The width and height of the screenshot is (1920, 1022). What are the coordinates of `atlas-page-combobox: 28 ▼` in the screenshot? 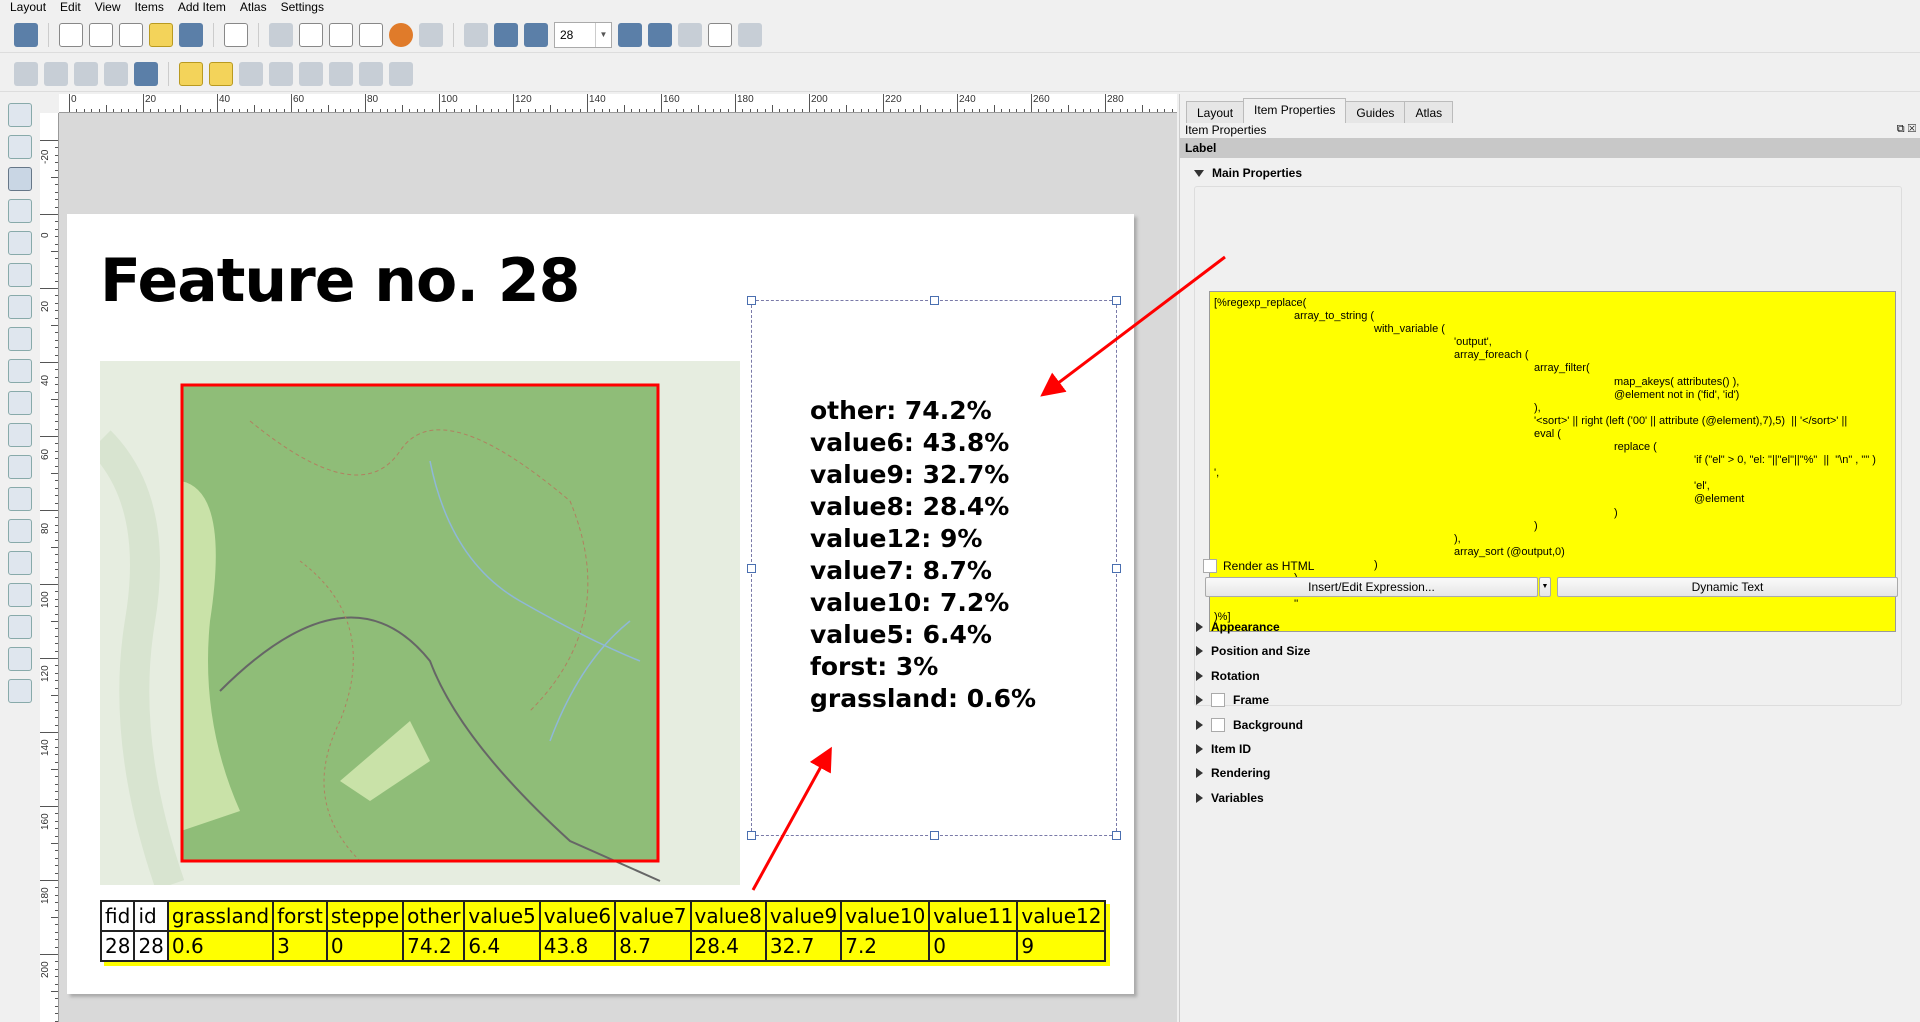 It's located at (583, 34).